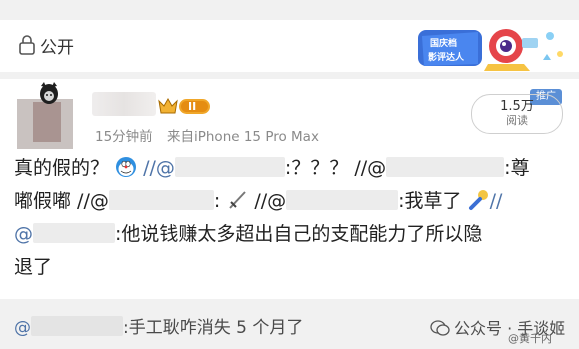 This screenshot has width=579, height=349. What do you see at coordinates (440, 328) in the screenshot?
I see `wechat-icon` at bounding box center [440, 328].